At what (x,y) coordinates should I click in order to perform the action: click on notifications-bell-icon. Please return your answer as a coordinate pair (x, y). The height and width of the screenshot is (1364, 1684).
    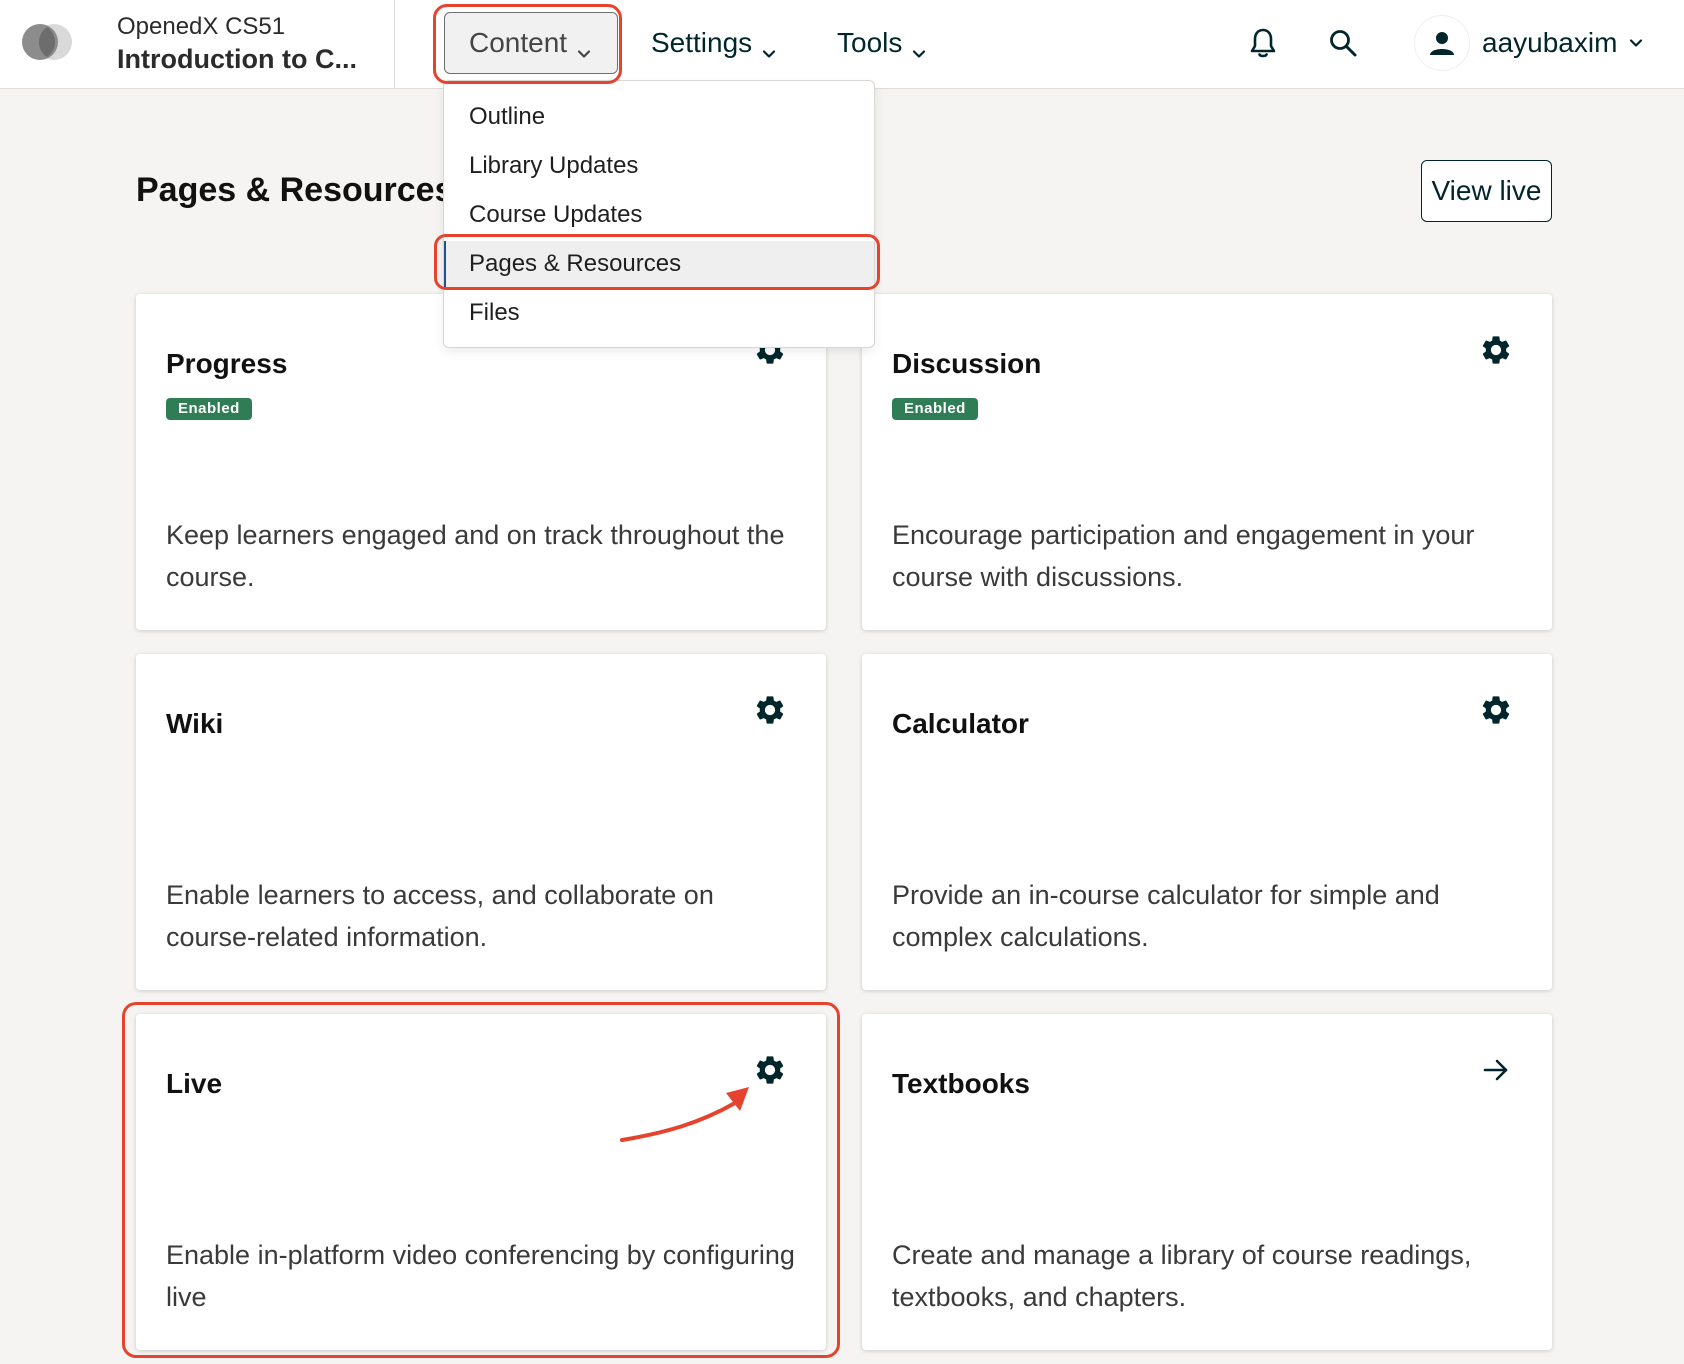
    Looking at the image, I should click on (1263, 43).